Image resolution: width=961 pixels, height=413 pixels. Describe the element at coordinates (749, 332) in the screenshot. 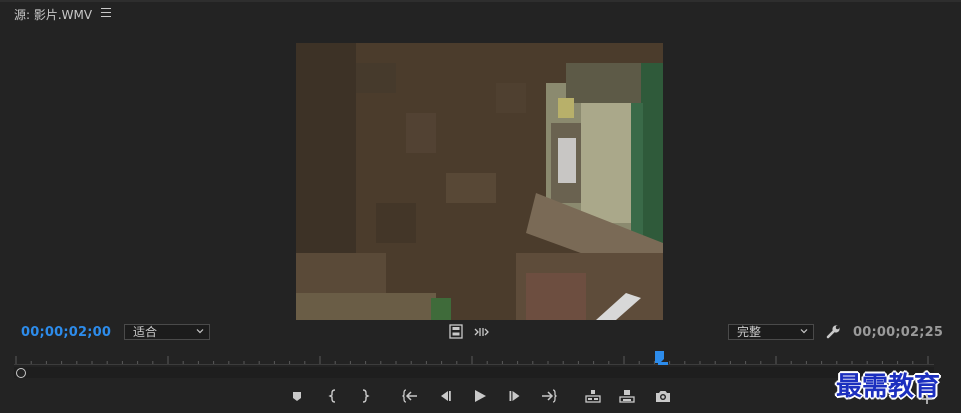

I see `playback-quality-value: 完整` at that location.